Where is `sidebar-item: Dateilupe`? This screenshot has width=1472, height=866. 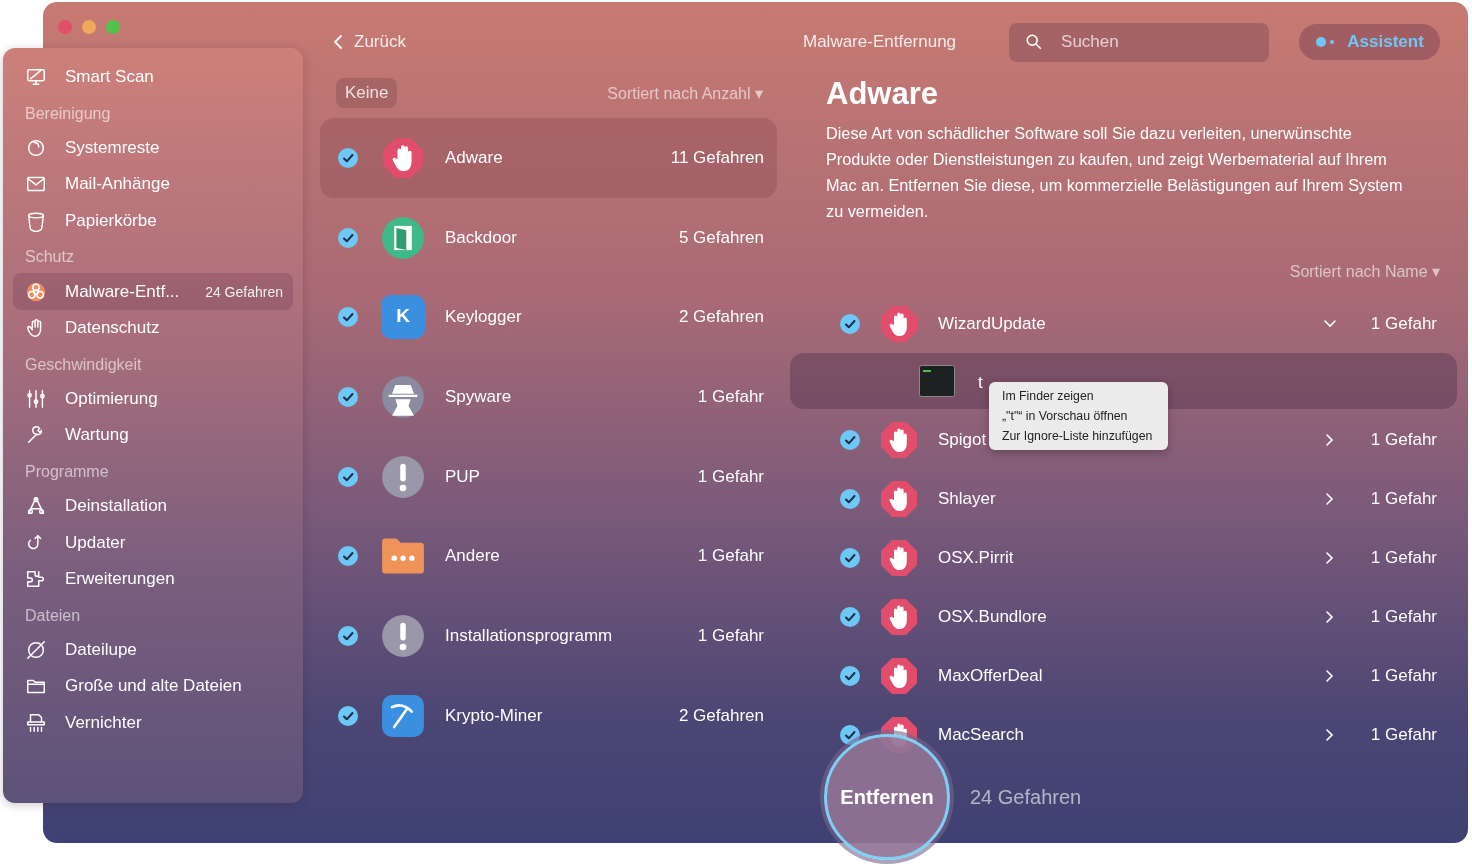
sidebar-item: Dateilupe is located at coordinates (153, 650).